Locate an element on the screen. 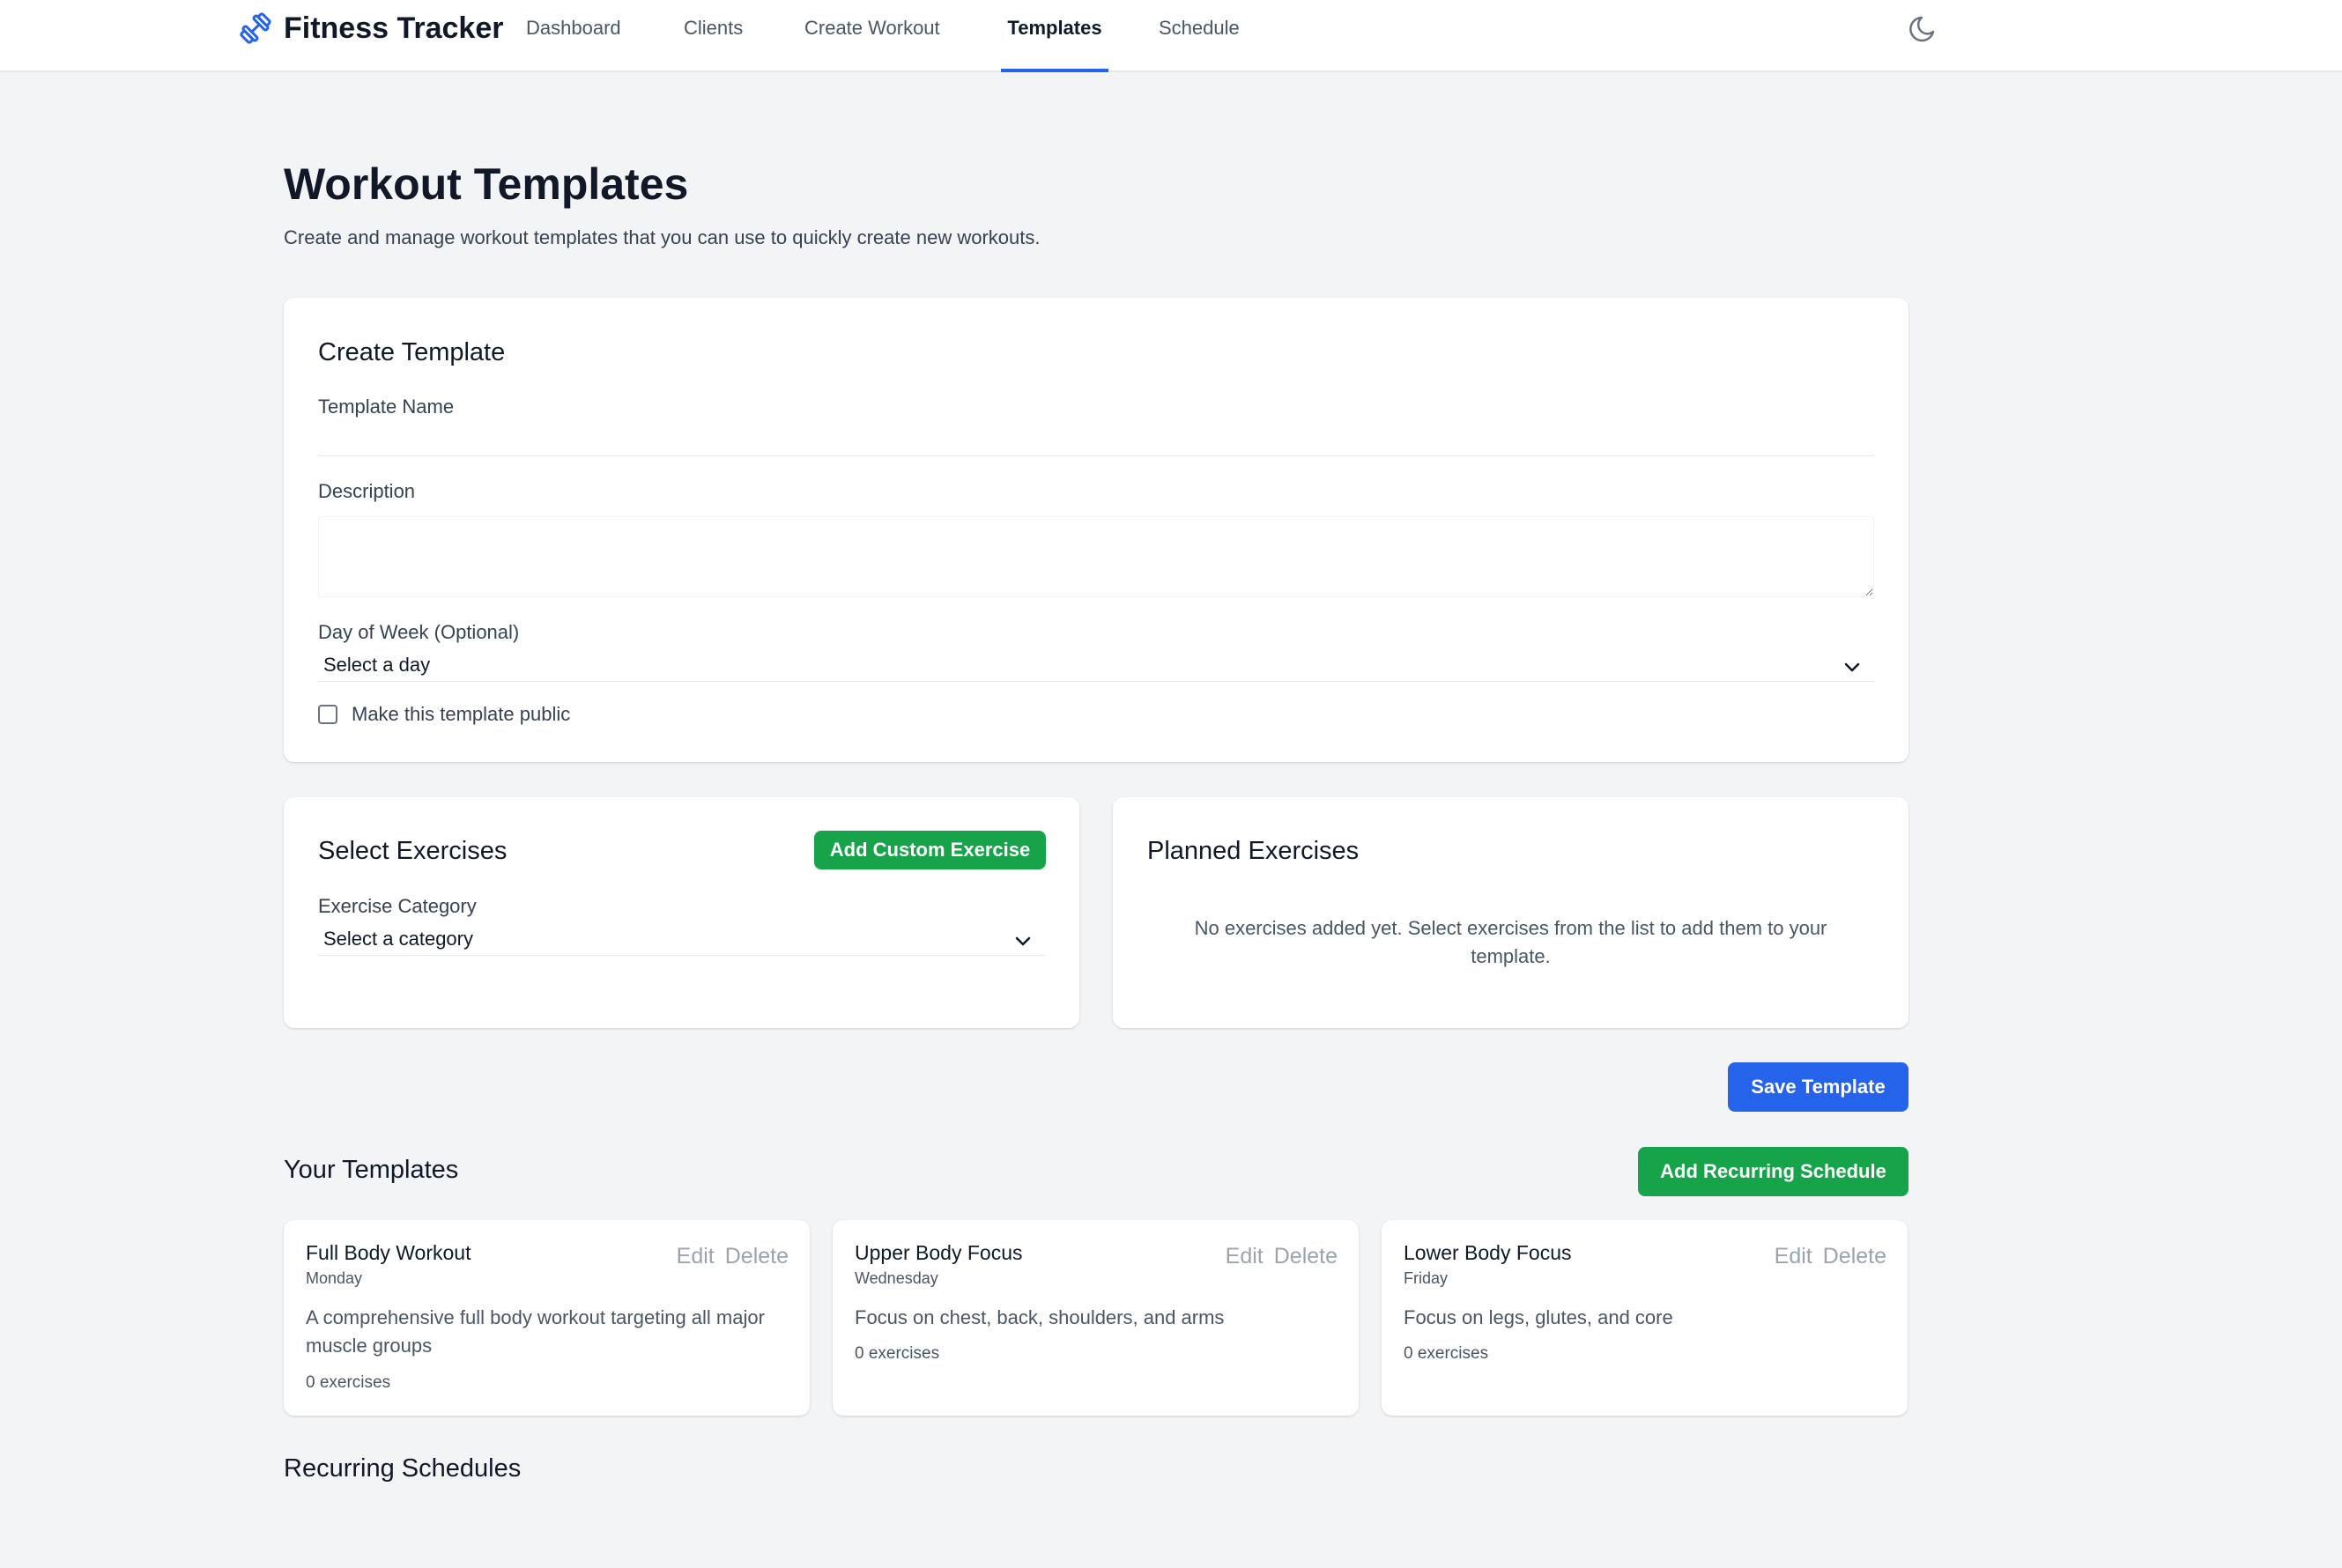 The height and width of the screenshot is (1568, 2342). recurring-schedules-title: Recurring Schedules is located at coordinates (403, 1468).